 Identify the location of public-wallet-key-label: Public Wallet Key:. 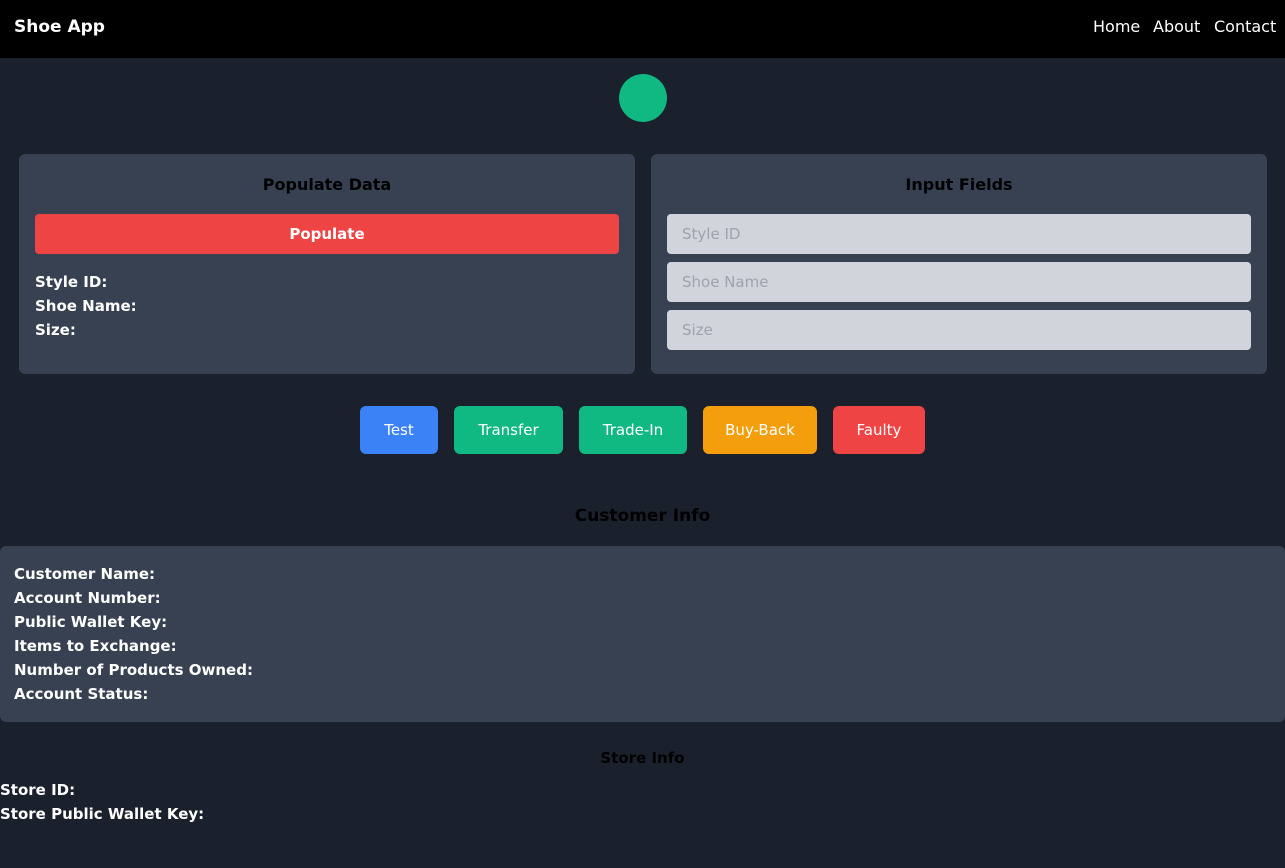
(91, 622).